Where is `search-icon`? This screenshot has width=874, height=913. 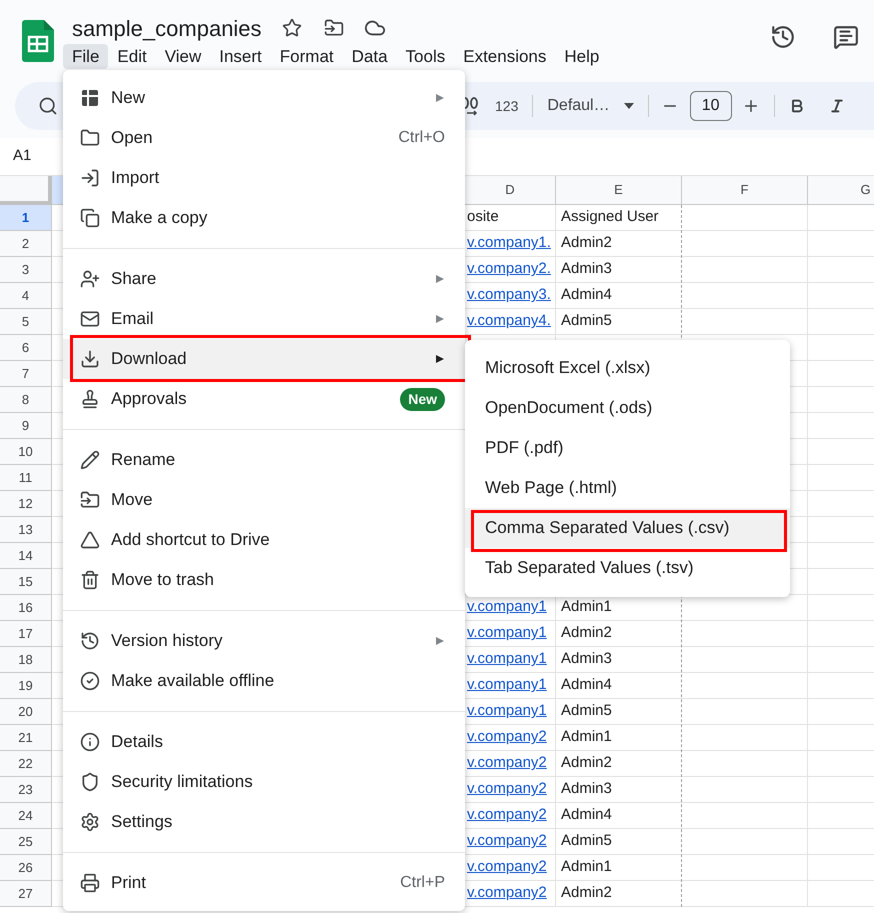 search-icon is located at coordinates (48, 106).